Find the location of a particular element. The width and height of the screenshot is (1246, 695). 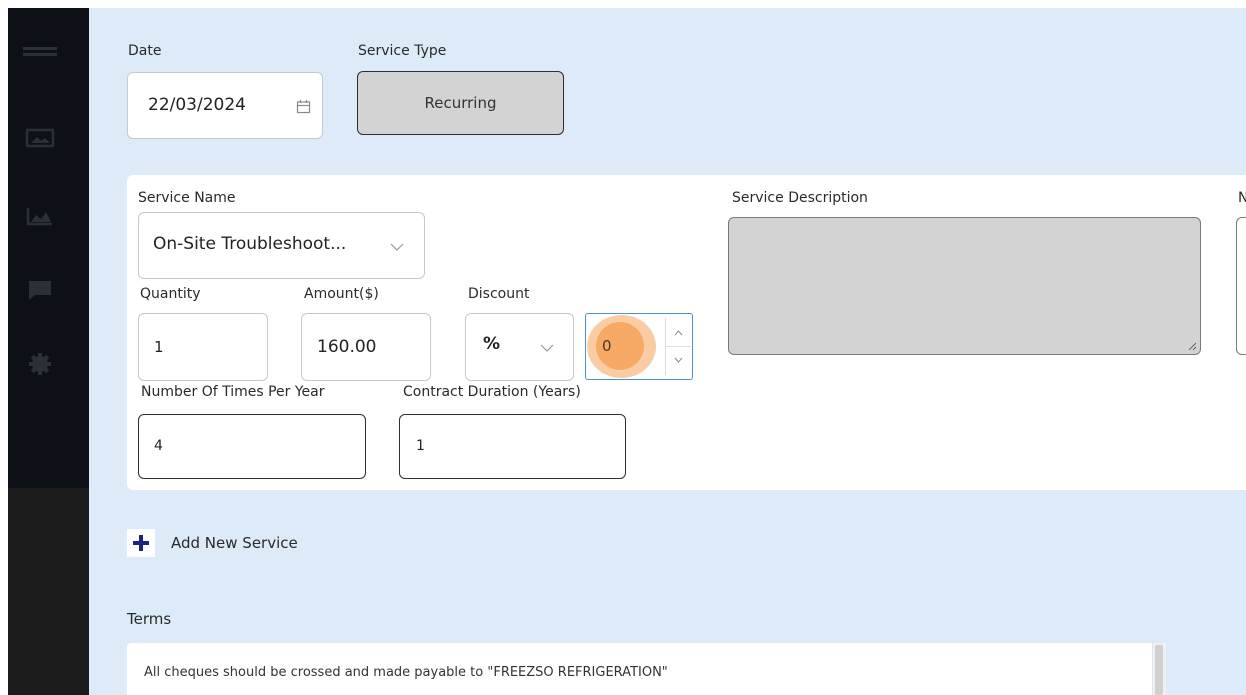

plus-icon is located at coordinates (141, 543).